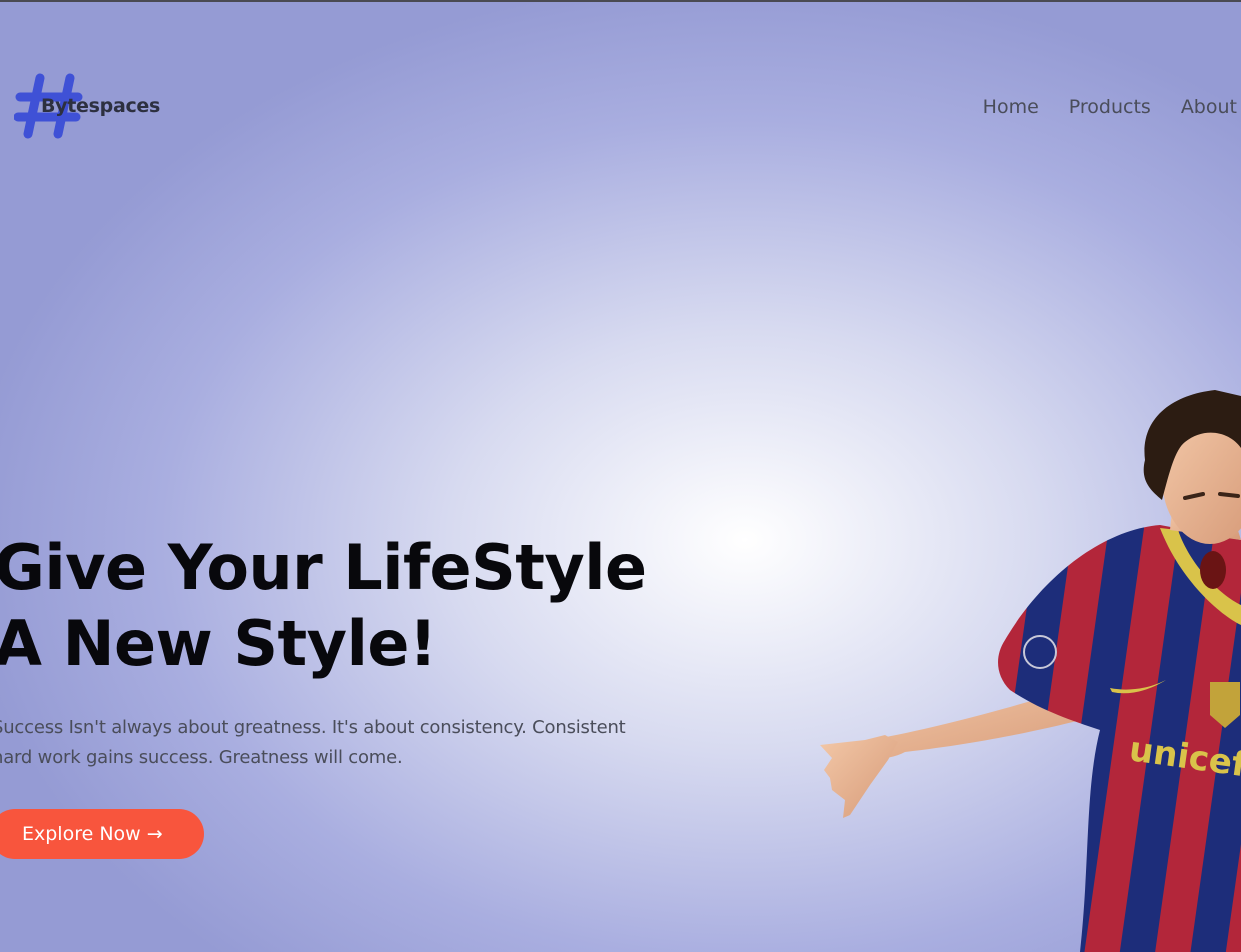 The height and width of the screenshot is (952, 1241). I want to click on hero-title: Give Your LifeStyle A New Style!, so click(323, 606).